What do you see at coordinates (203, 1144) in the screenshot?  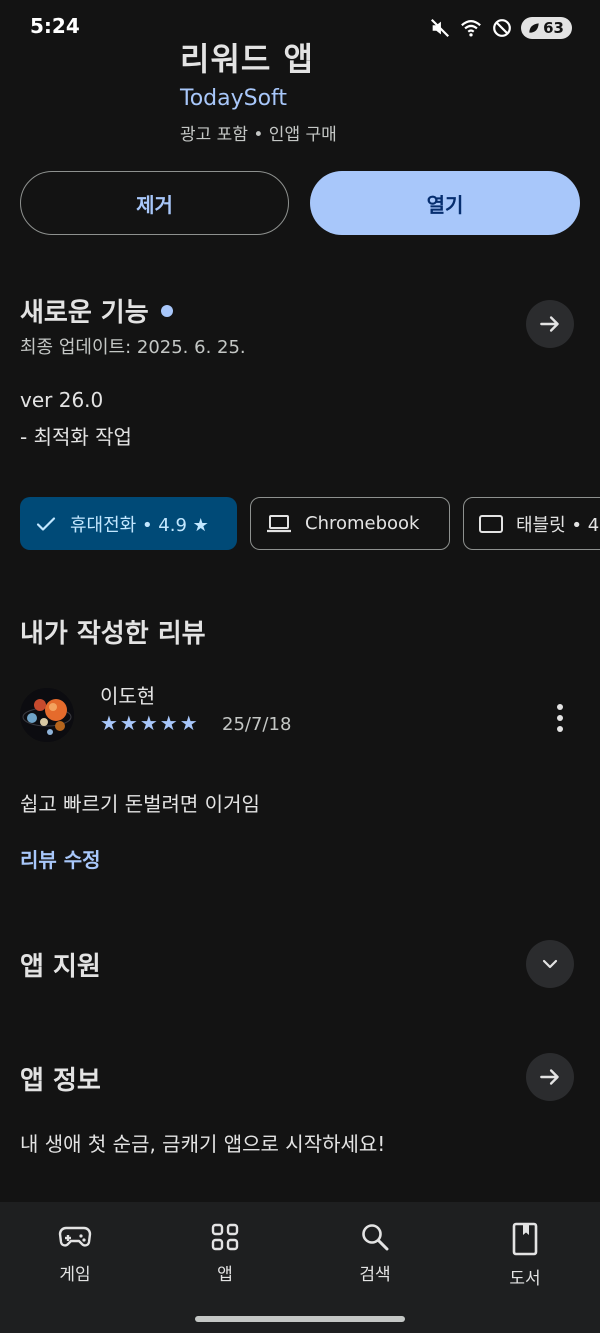 I see `app-info-description: 내 생애 첫 순금, 금캐기 앱으로 시작하세요!` at bounding box center [203, 1144].